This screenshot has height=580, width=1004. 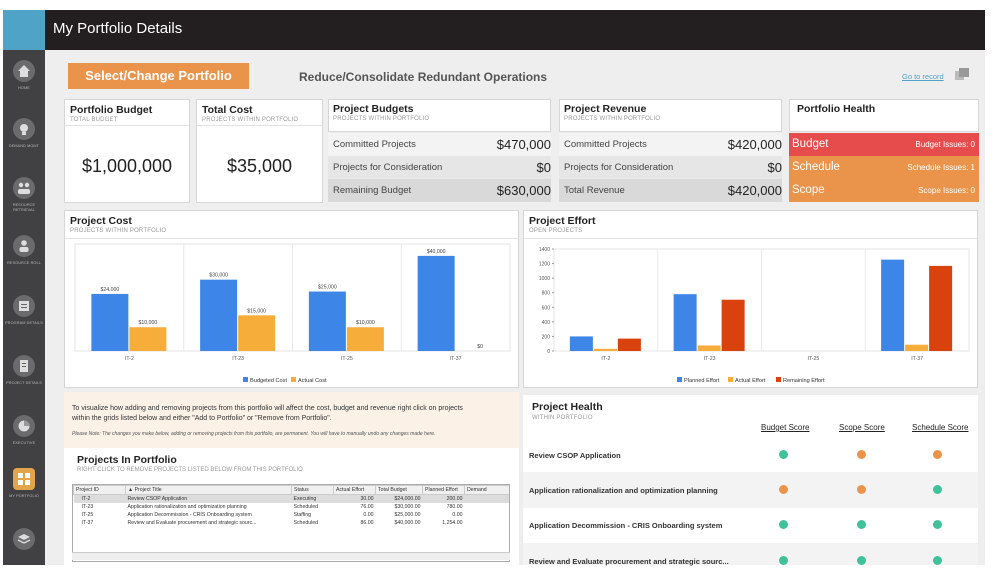 What do you see at coordinates (546, 323) in the screenshot?
I see `y-tick-label: 400` at bounding box center [546, 323].